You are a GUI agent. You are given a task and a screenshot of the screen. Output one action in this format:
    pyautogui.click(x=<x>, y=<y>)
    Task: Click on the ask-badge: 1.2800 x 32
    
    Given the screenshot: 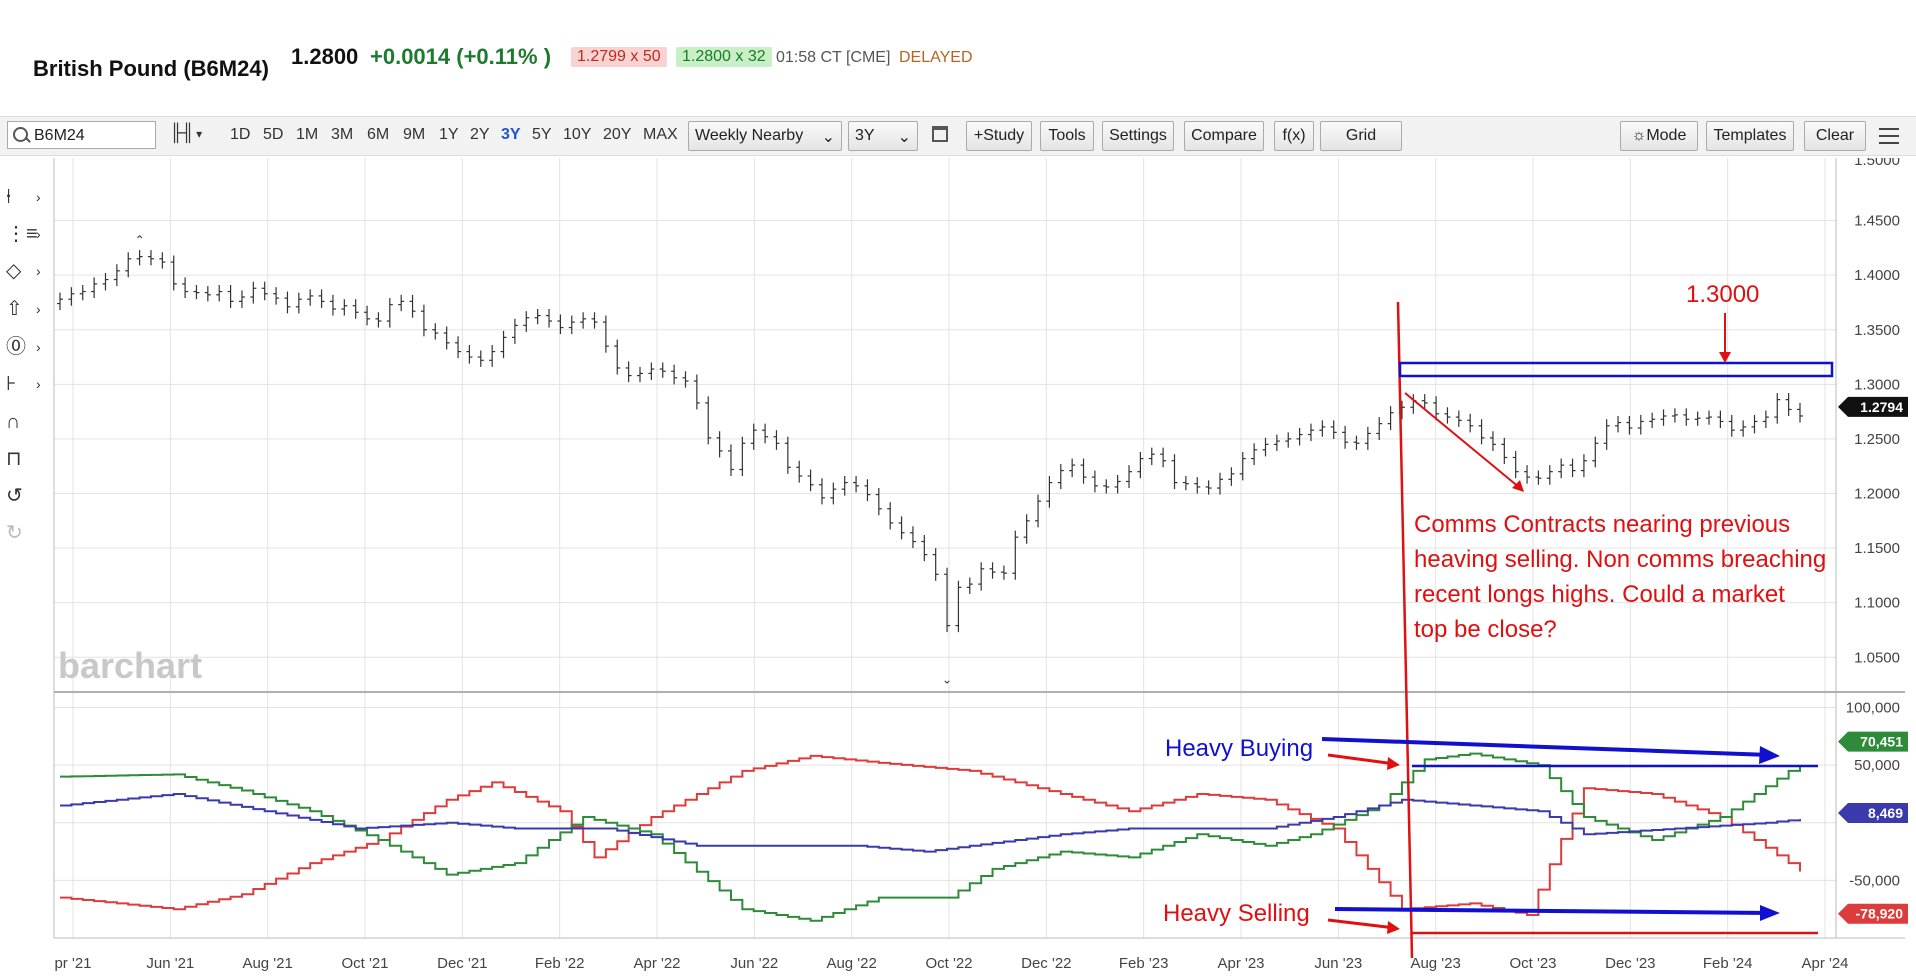 What is the action you would take?
    pyautogui.click(x=724, y=57)
    